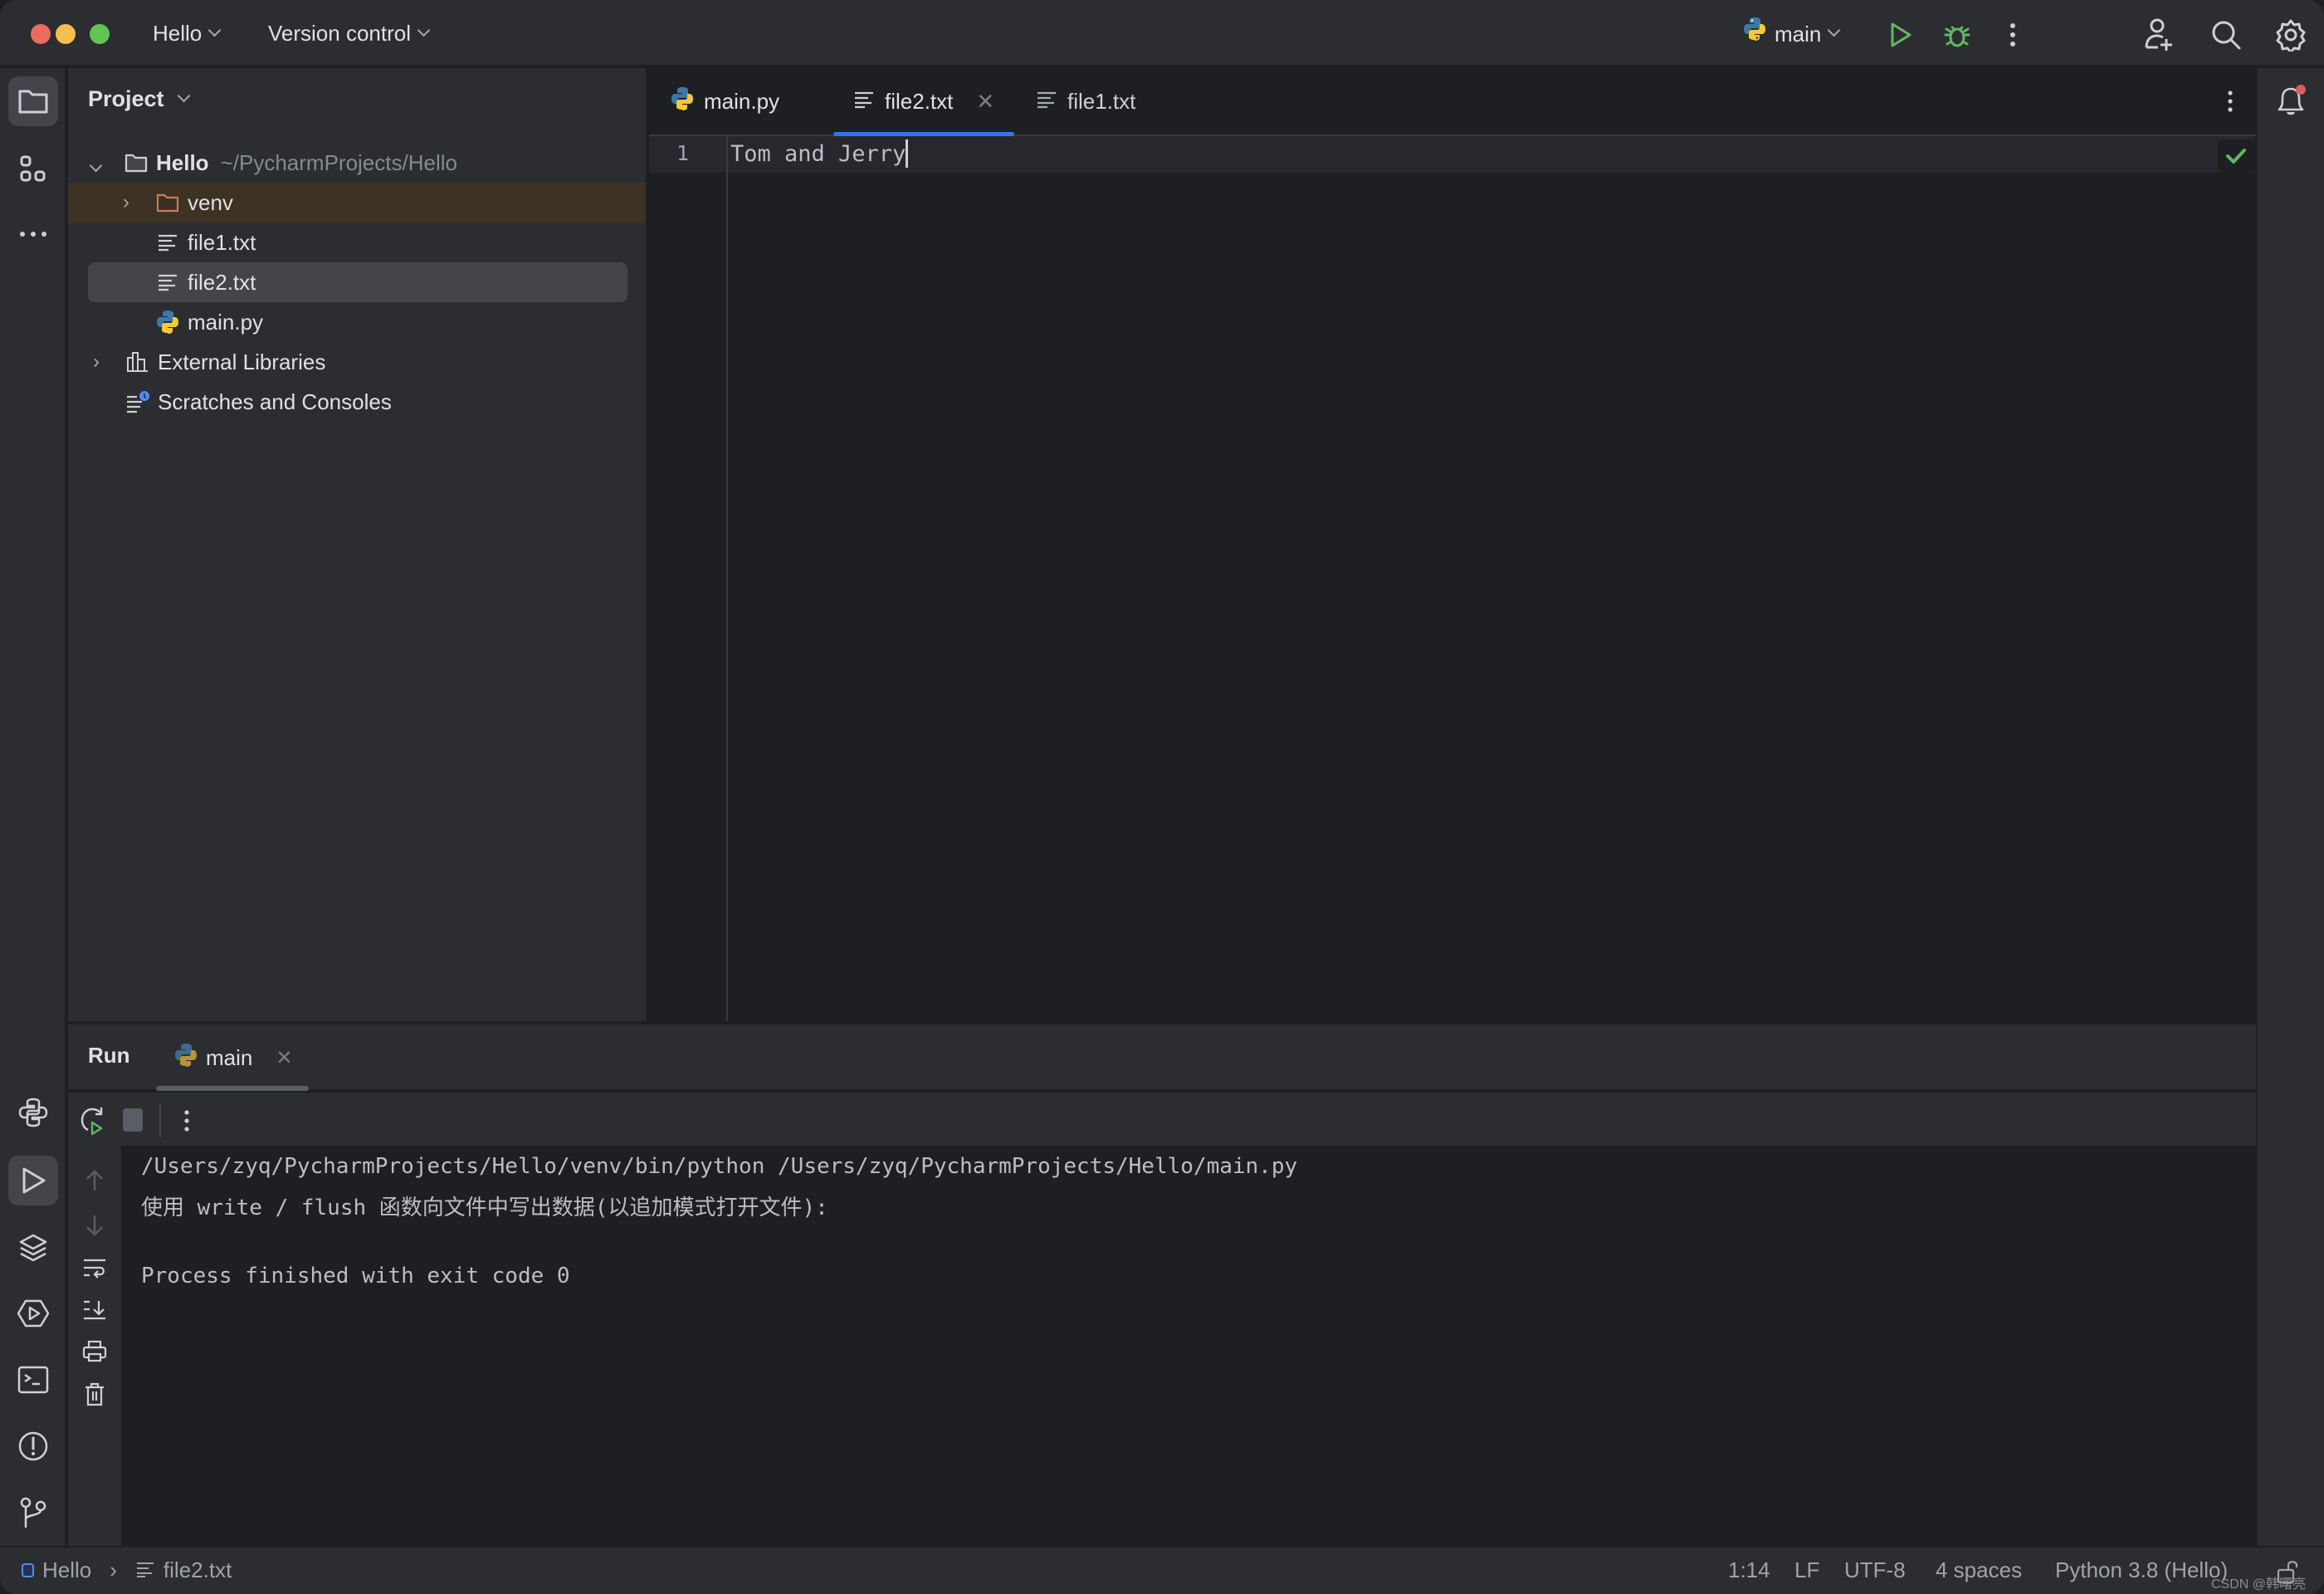  What do you see at coordinates (198, 1570) in the screenshot?
I see `breadcrumb-file: file2.txt` at bounding box center [198, 1570].